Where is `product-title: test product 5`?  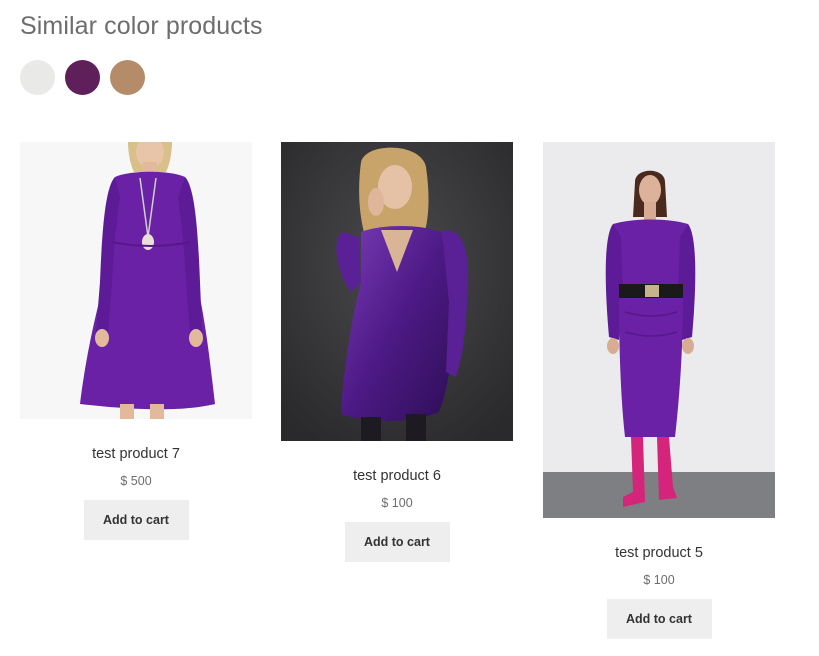 product-title: test product 5 is located at coordinates (659, 553).